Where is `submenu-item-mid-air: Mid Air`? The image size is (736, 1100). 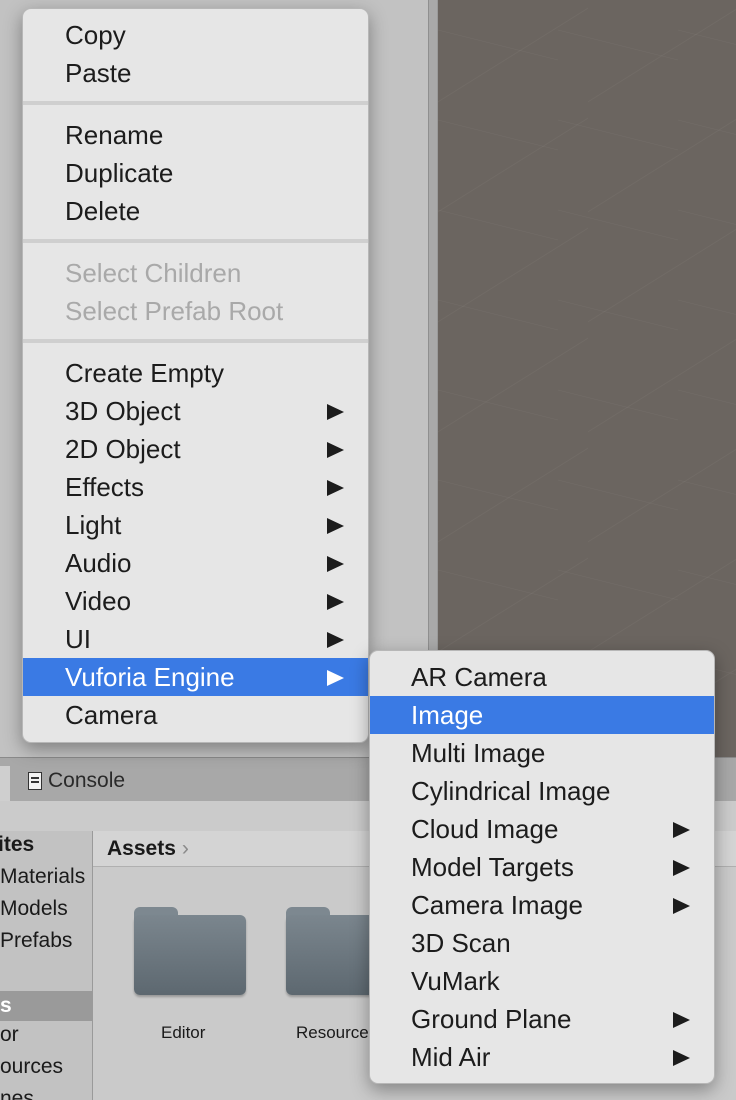
submenu-item-mid-air: Mid Air is located at coordinates (542, 1057).